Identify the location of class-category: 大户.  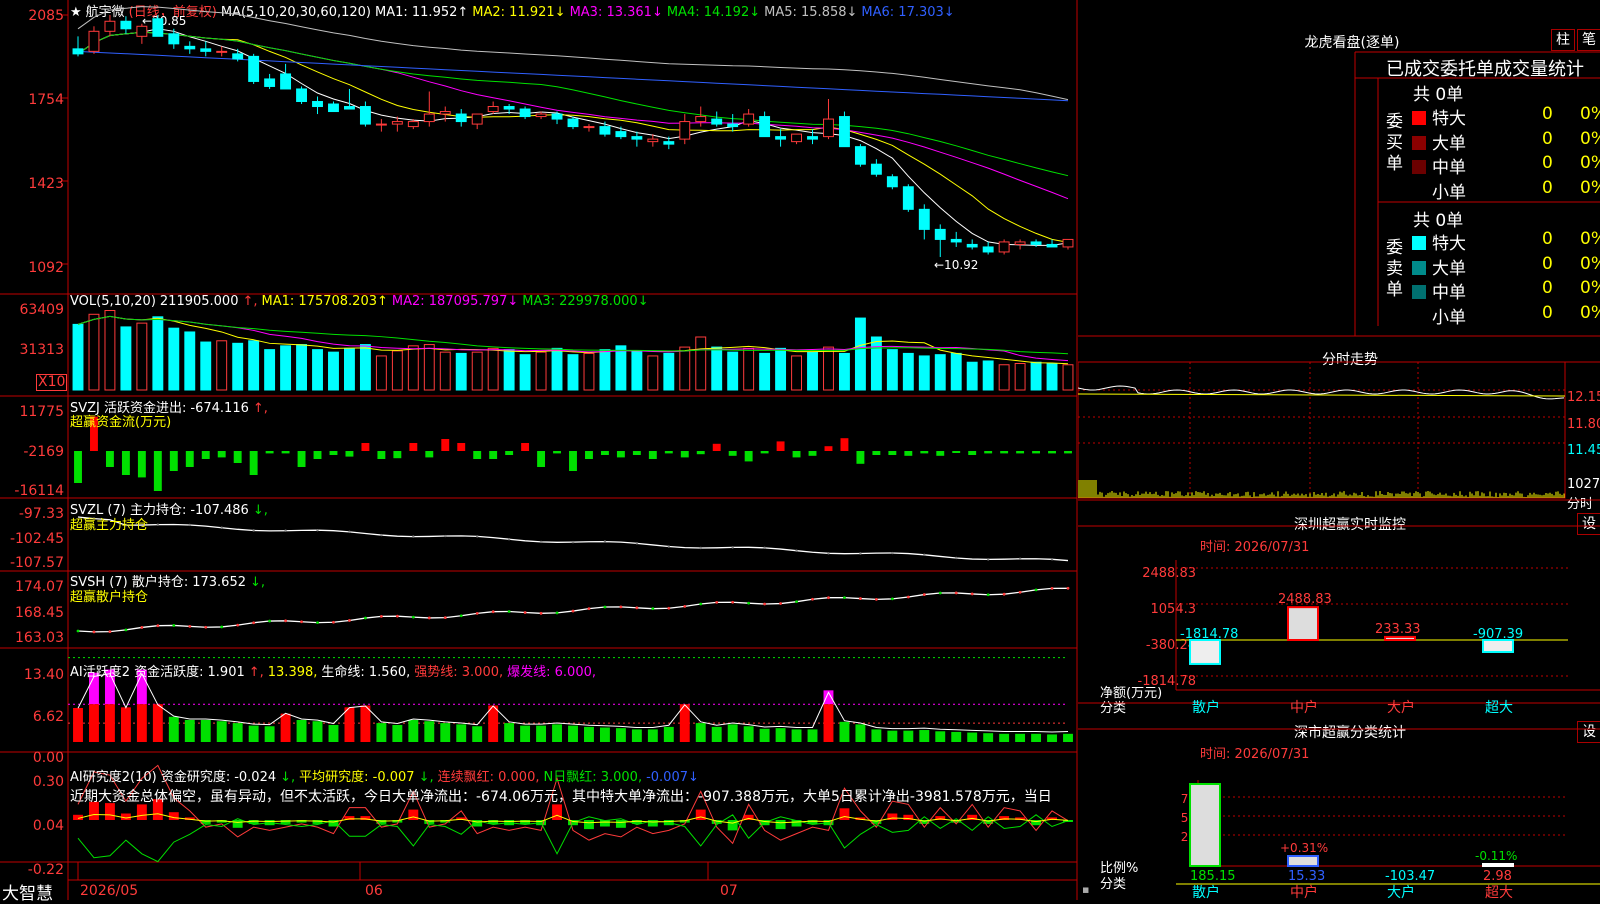
(1401, 892).